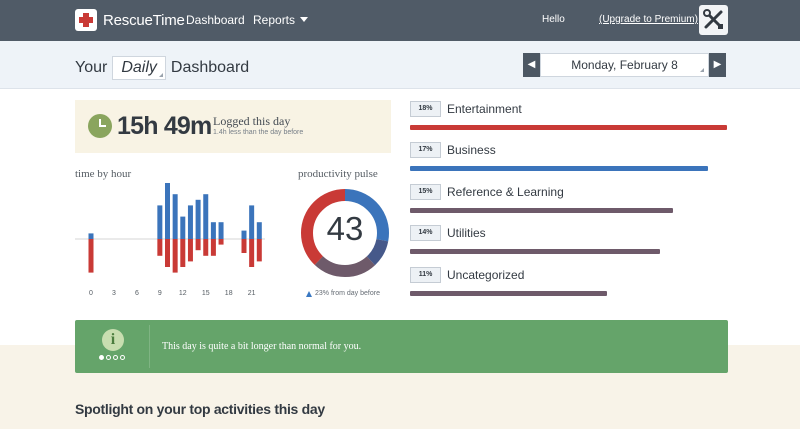 The height and width of the screenshot is (429, 800). Describe the element at coordinates (252, 293) in the screenshot. I see `hour-tick-label: 21` at that location.